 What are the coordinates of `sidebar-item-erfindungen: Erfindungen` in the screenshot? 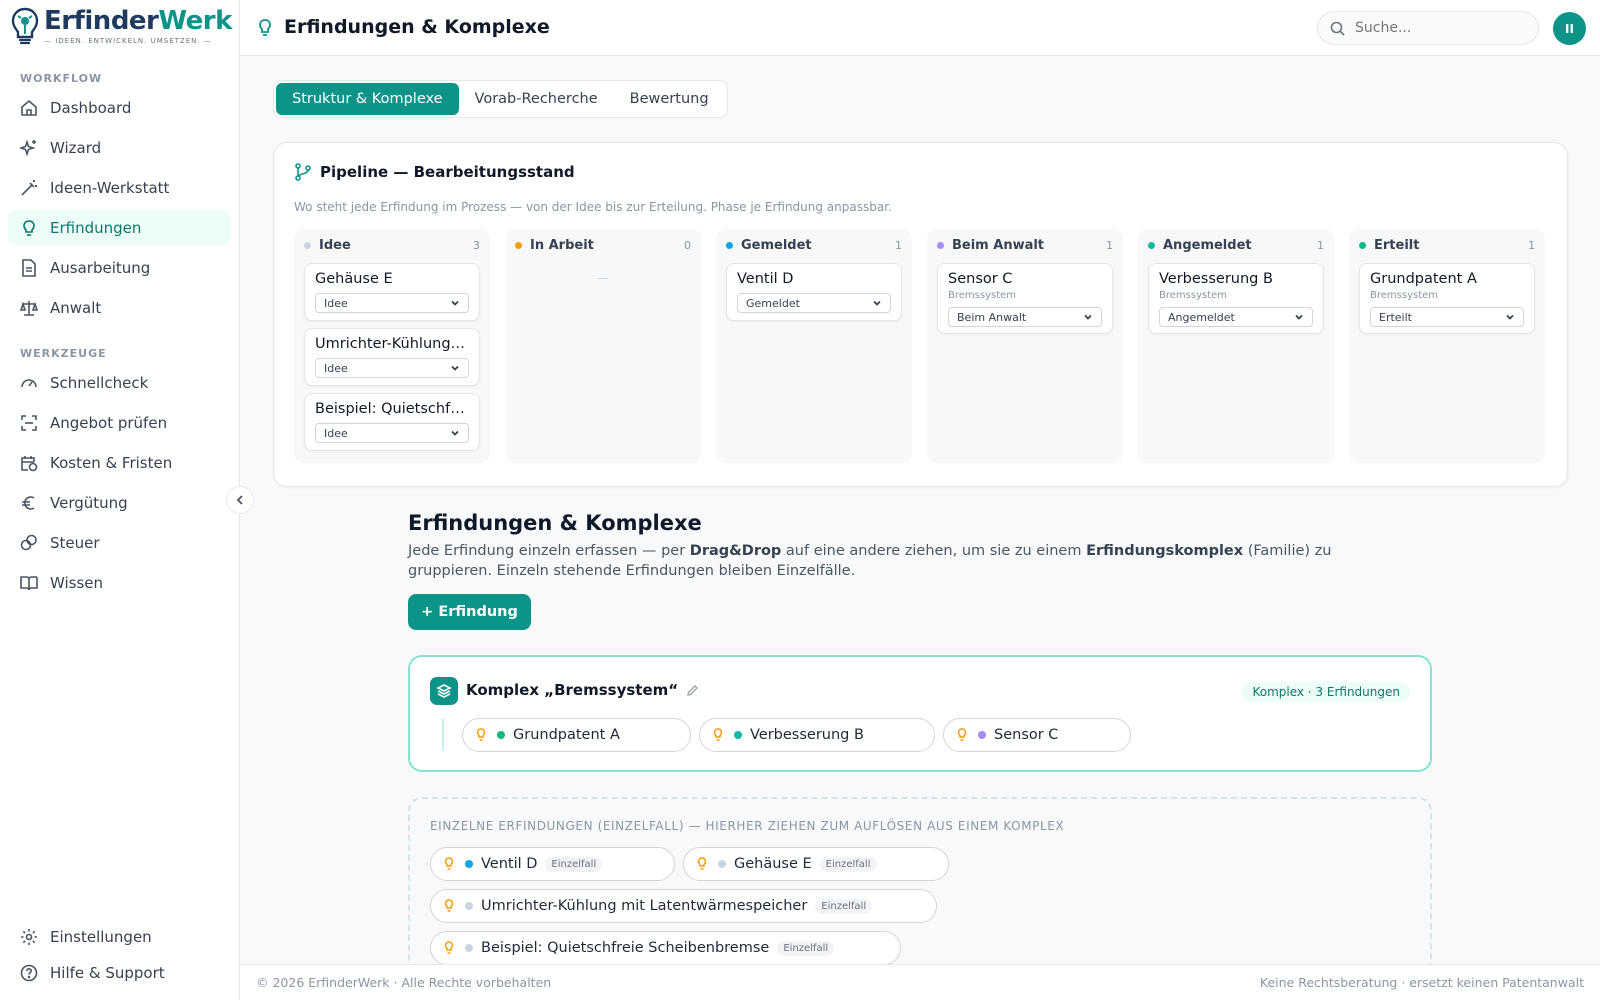 It's located at (119, 227).